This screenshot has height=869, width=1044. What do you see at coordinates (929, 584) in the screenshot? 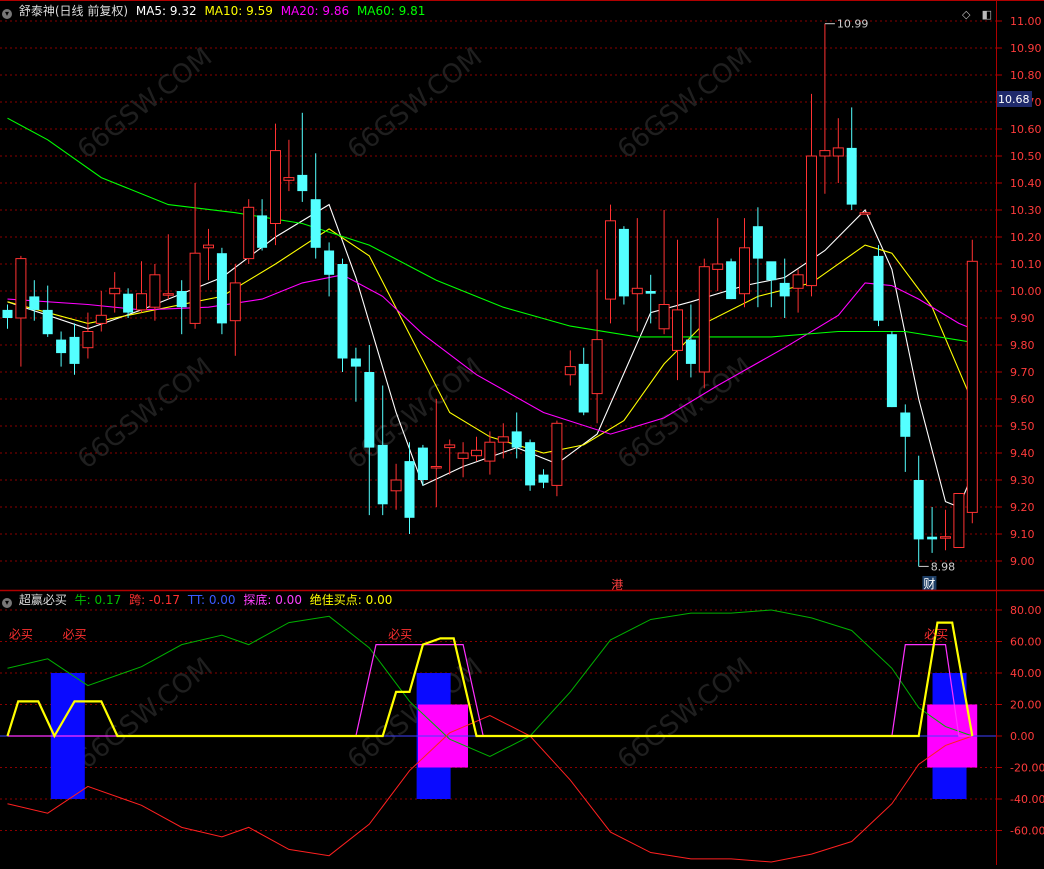
I see `cai-marker: 财` at bounding box center [929, 584].